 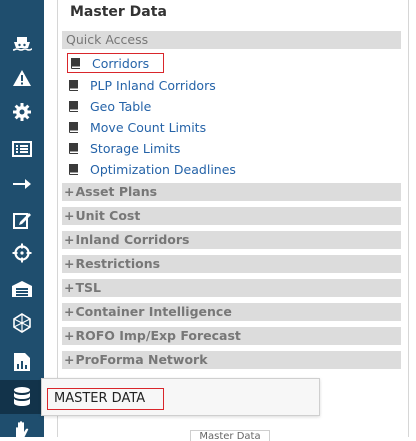 What do you see at coordinates (22, 289) in the screenshot?
I see `warehouse-icon` at bounding box center [22, 289].